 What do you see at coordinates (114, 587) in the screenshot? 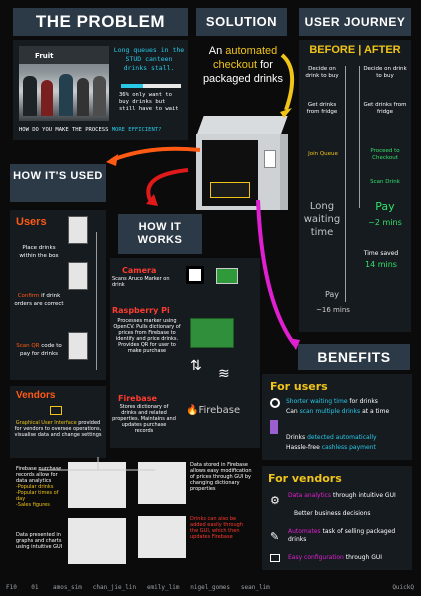
I see `footer-member: chan_jie_lin` at bounding box center [114, 587].